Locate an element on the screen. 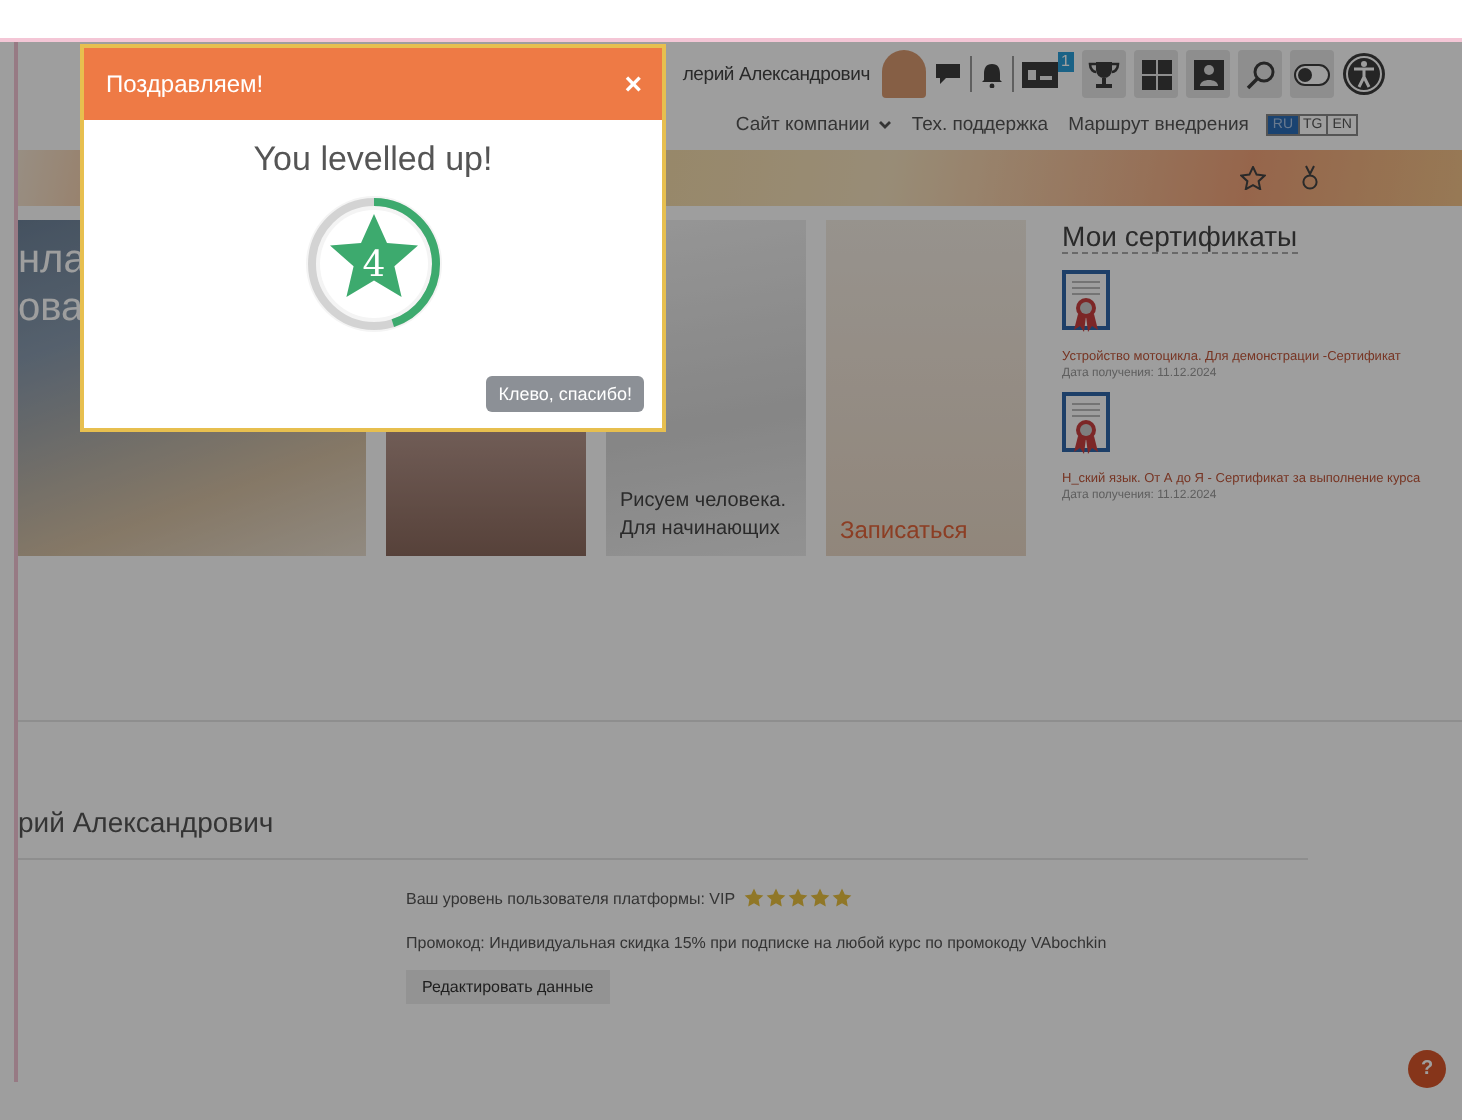 This screenshot has width=1462, height=1120. user-name: лерий Александрович is located at coordinates (776, 74).